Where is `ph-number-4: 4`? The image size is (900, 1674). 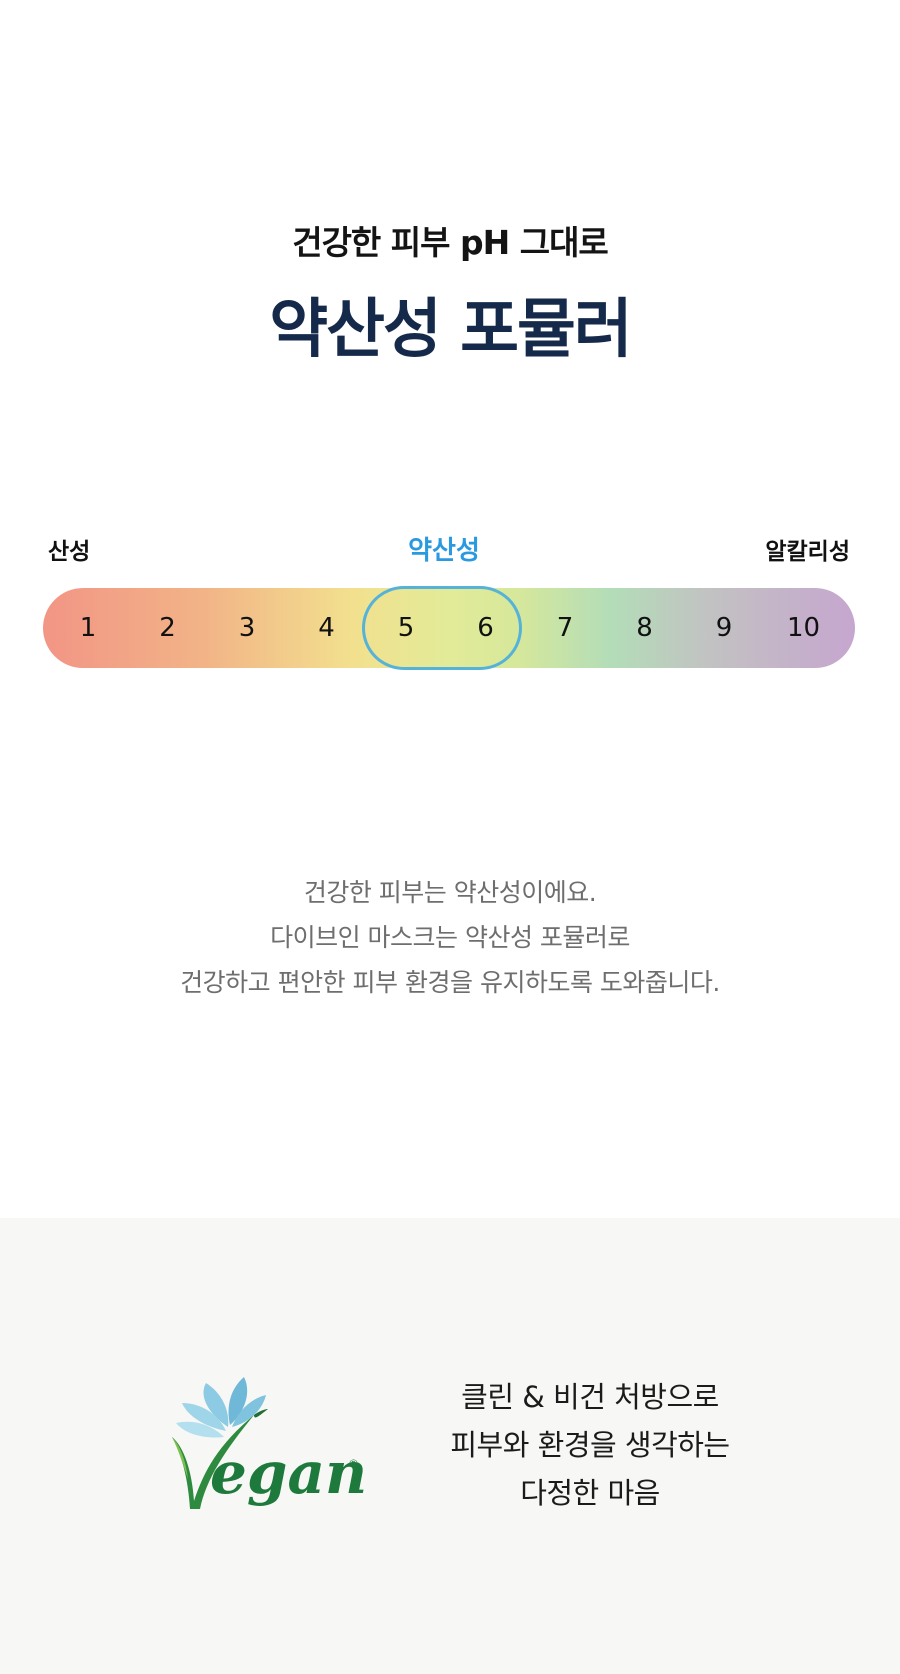 ph-number-4: 4 is located at coordinates (326, 628).